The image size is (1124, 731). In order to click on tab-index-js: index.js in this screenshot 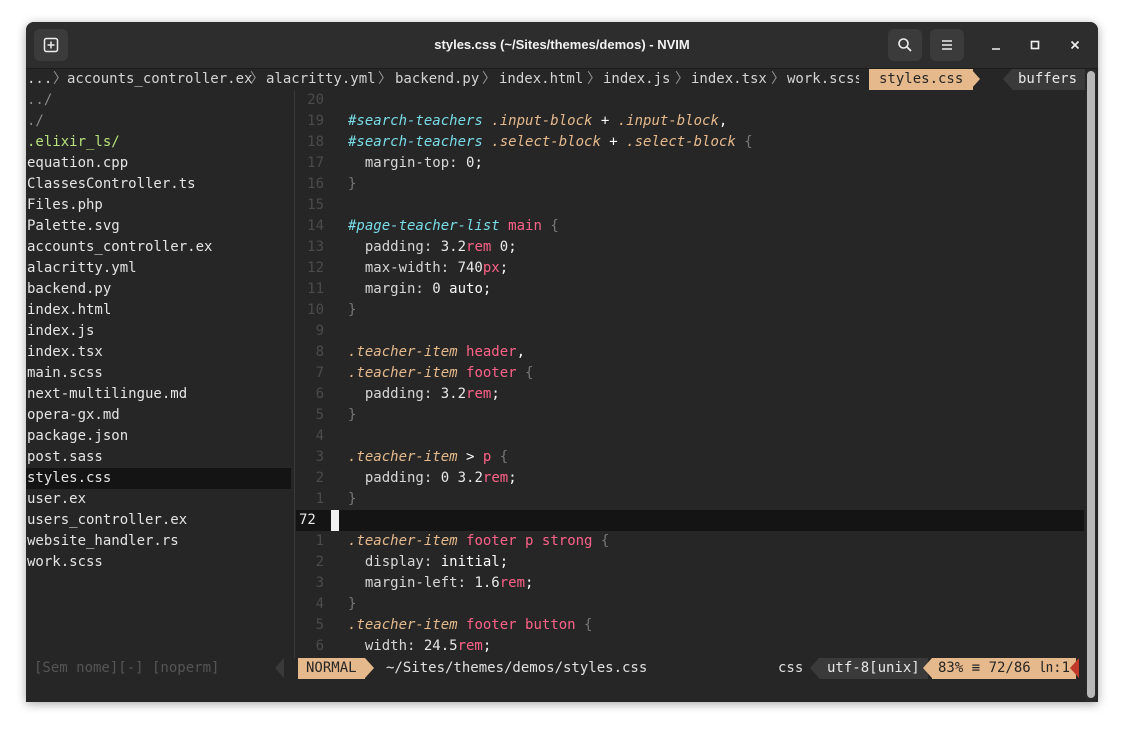, I will do `click(636, 79)`.